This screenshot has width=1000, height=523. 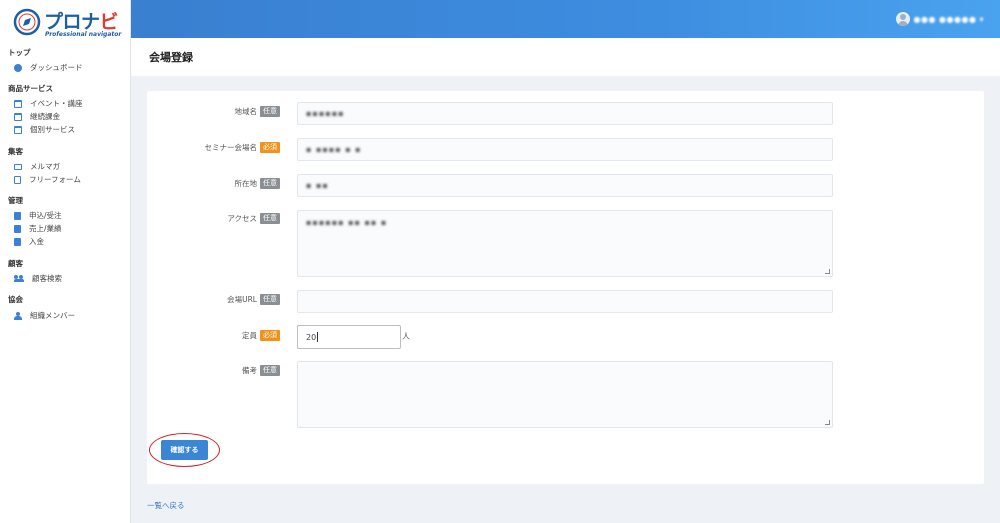 I want to click on field-label-venue-name: セミナー会場名 必須, so click(x=230, y=147).